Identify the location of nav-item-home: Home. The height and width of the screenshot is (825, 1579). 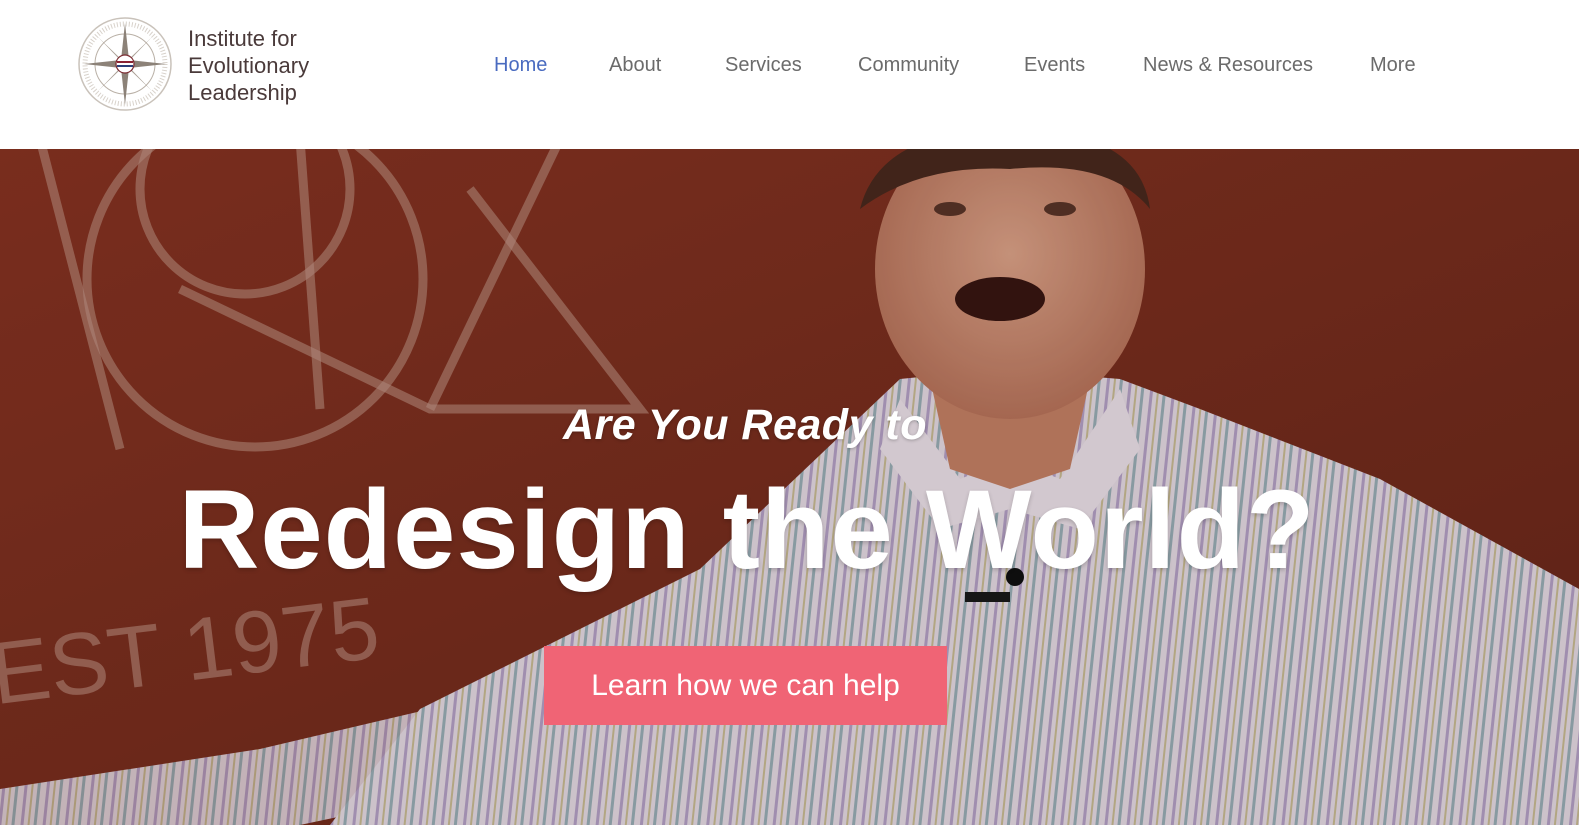
(520, 65).